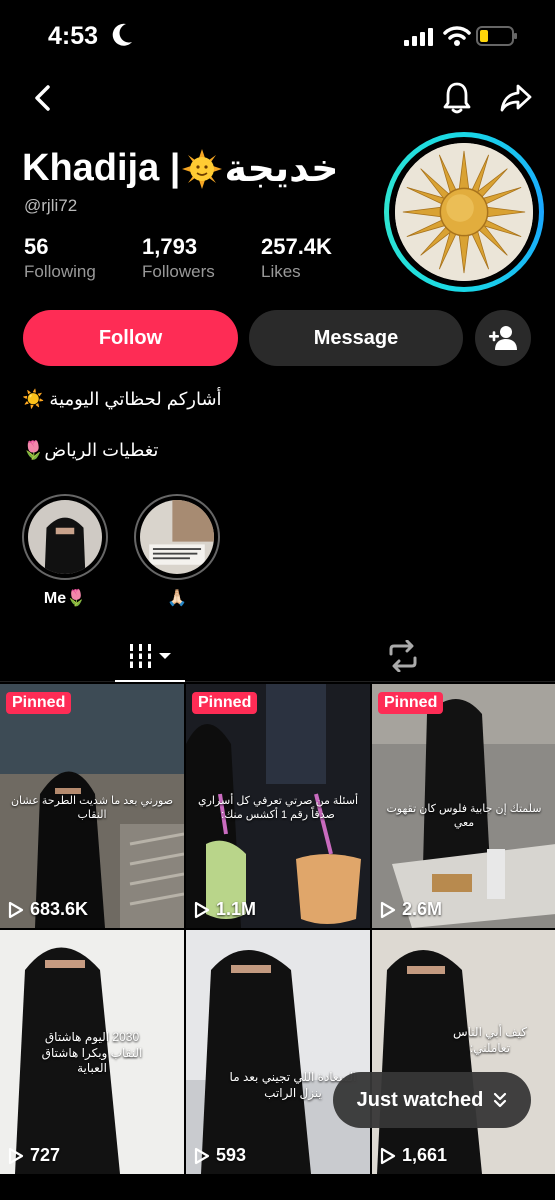 The height and width of the screenshot is (1200, 555). Describe the element at coordinates (296, 246) in the screenshot. I see `likes-count: 257.4K` at that location.